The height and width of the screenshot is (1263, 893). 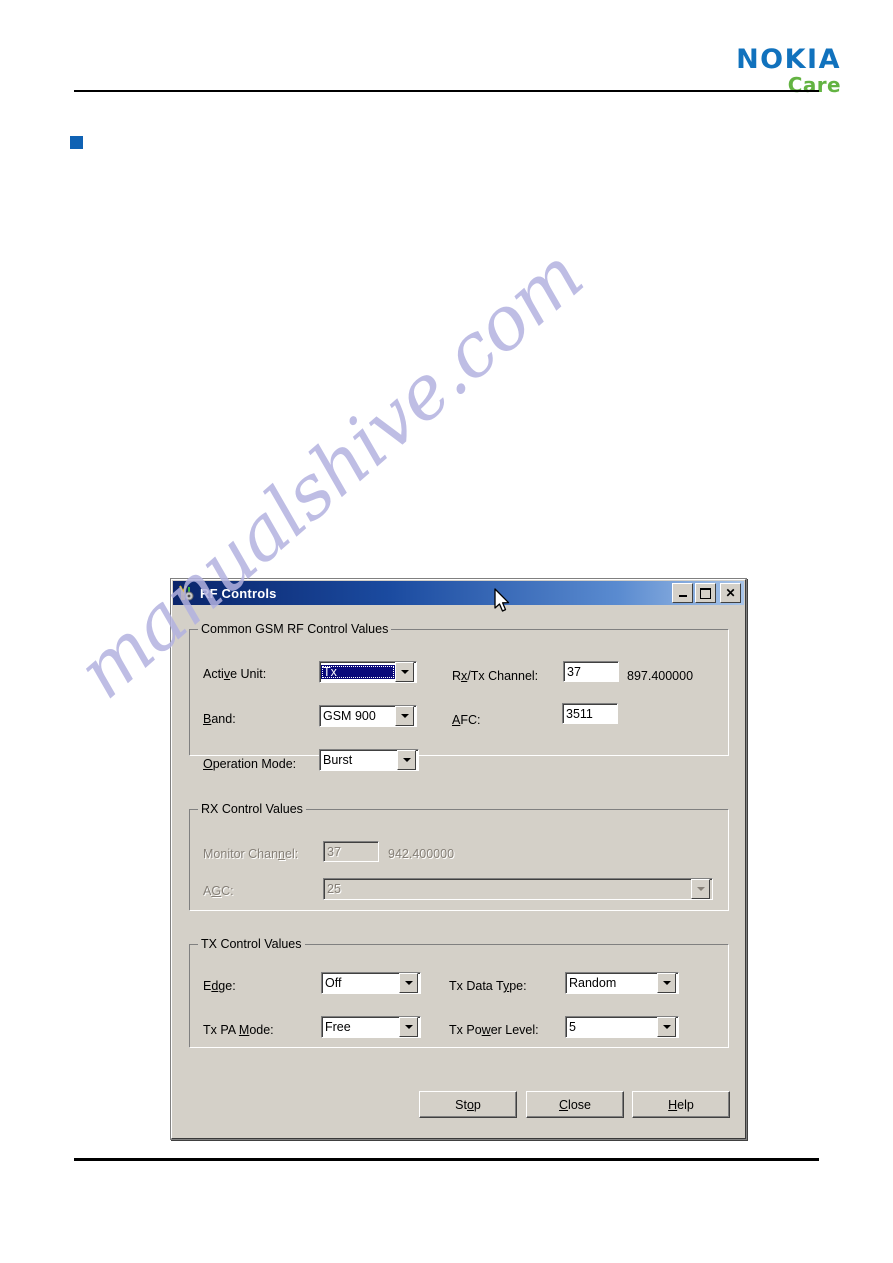 What do you see at coordinates (369, 760) in the screenshot?
I see `combo-operation-mode: Burst` at bounding box center [369, 760].